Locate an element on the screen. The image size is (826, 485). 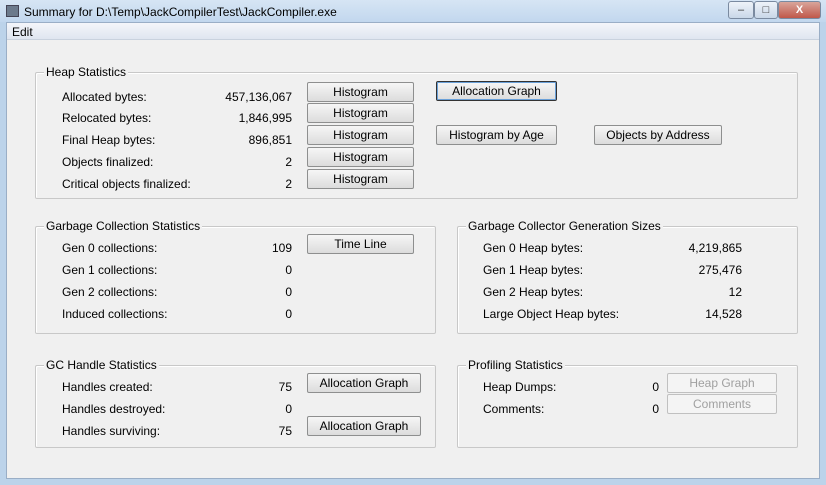
gen2-heap-bytes-label: Gen 2 Heap bytes: is located at coordinates (533, 292).